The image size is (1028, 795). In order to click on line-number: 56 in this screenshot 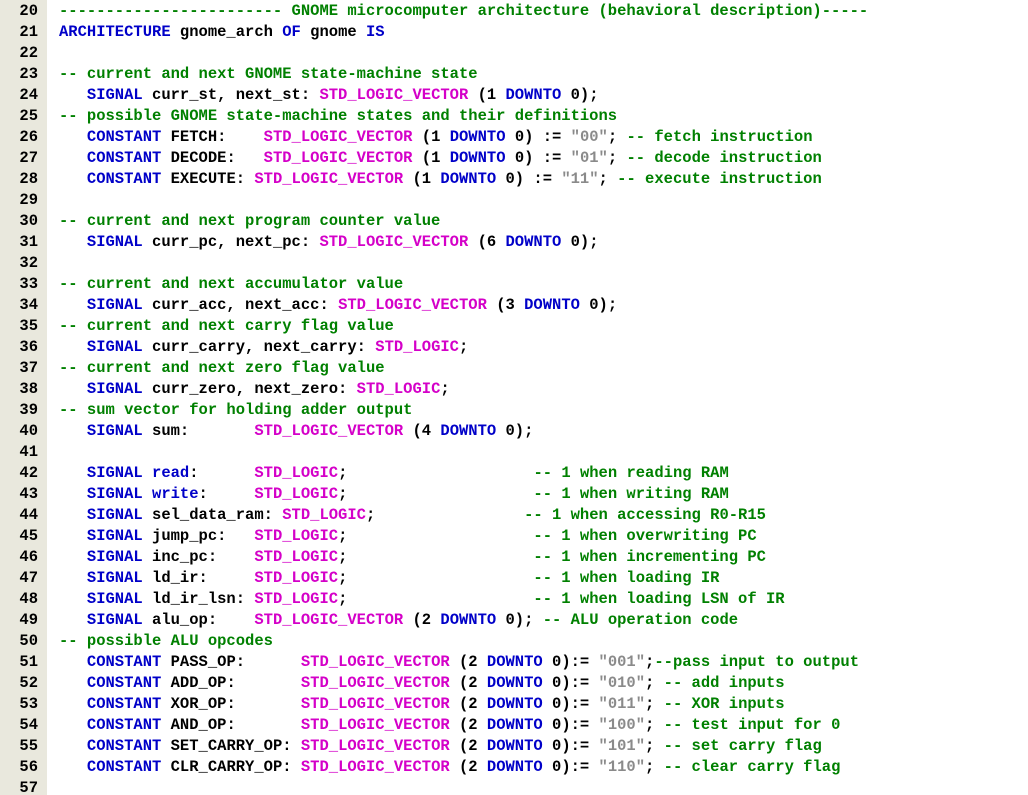, I will do `click(28, 767)`.